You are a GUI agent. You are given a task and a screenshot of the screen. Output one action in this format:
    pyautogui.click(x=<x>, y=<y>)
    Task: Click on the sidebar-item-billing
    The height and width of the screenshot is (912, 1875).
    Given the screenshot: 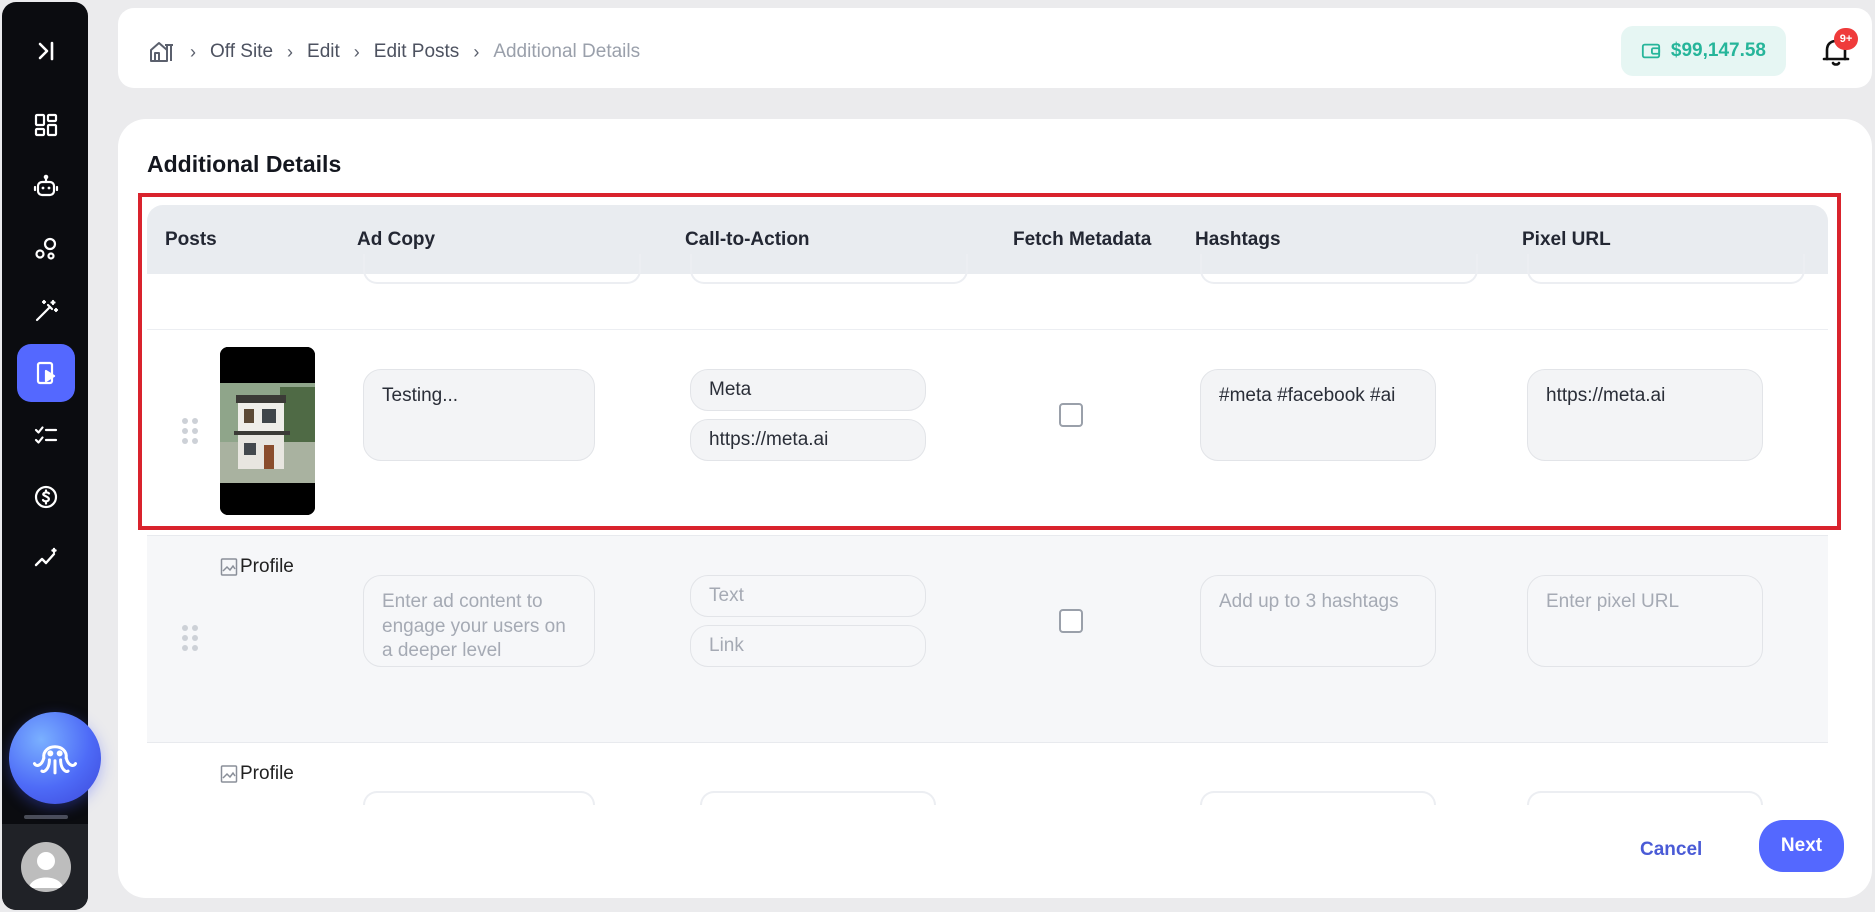 What is the action you would take?
    pyautogui.click(x=46, y=497)
    